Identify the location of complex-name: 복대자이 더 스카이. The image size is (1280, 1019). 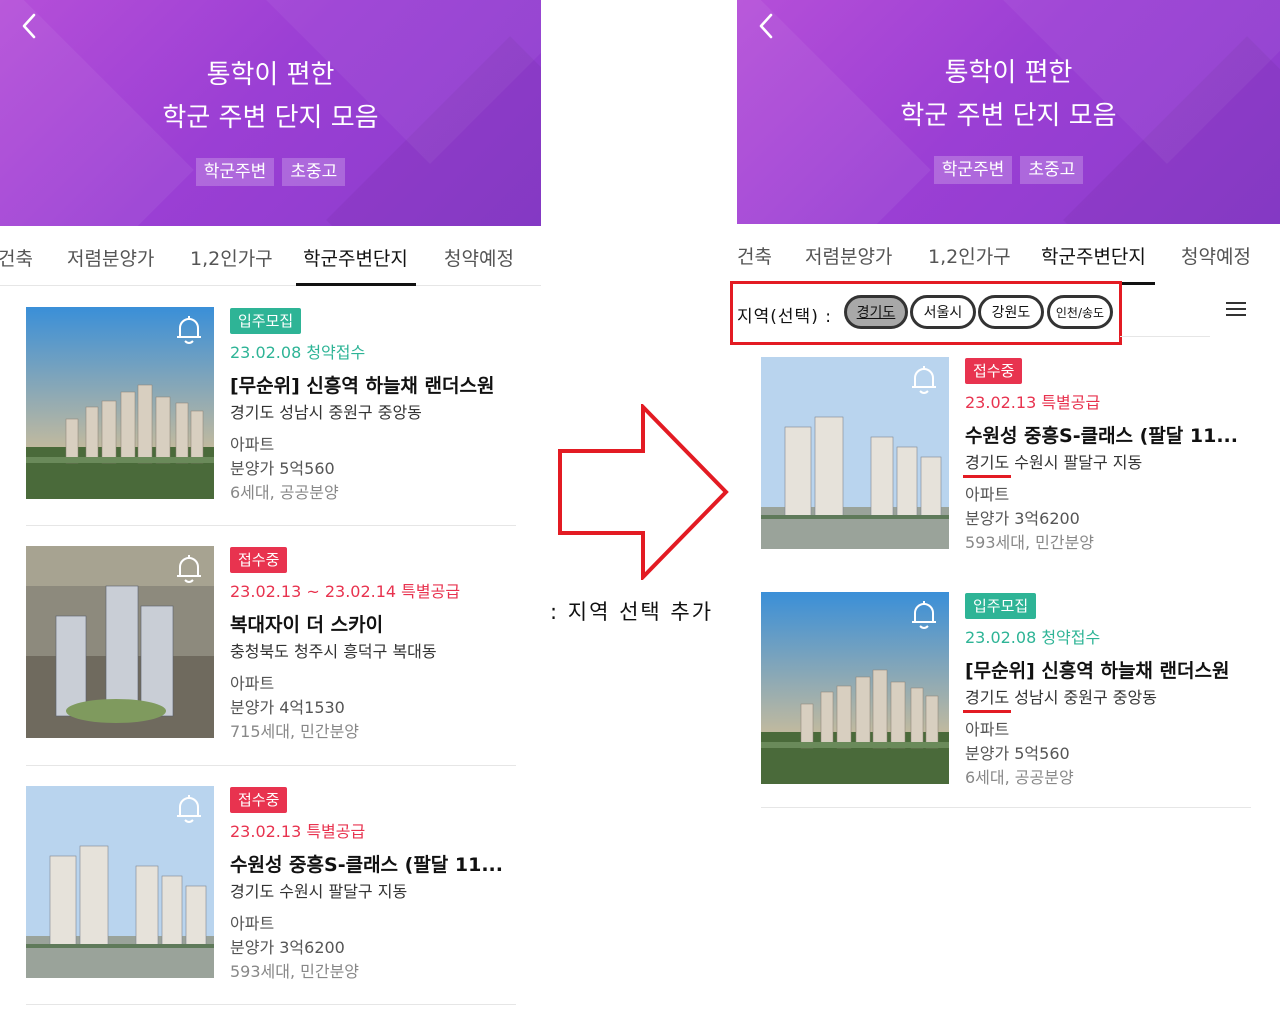
(307, 625).